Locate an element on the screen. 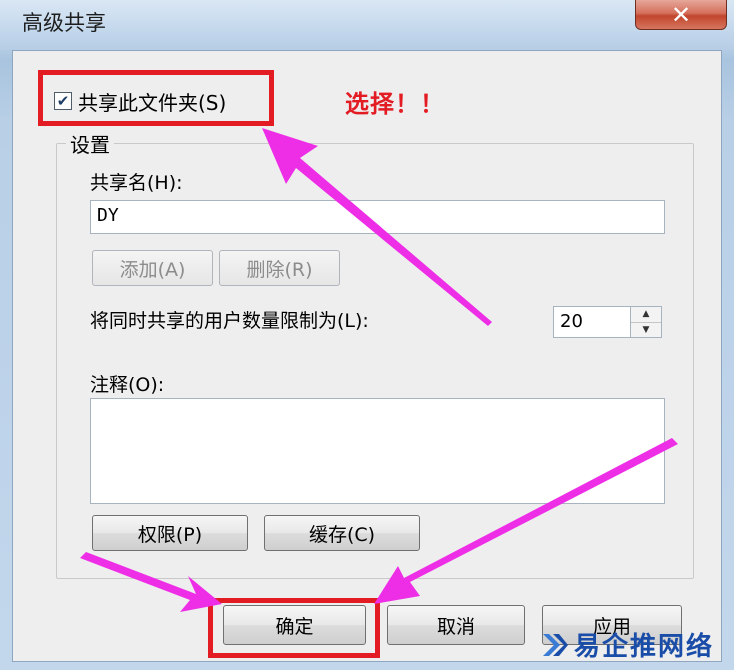 The image size is (734, 670). arrow-to-ok-right is located at coordinates (526, 521).